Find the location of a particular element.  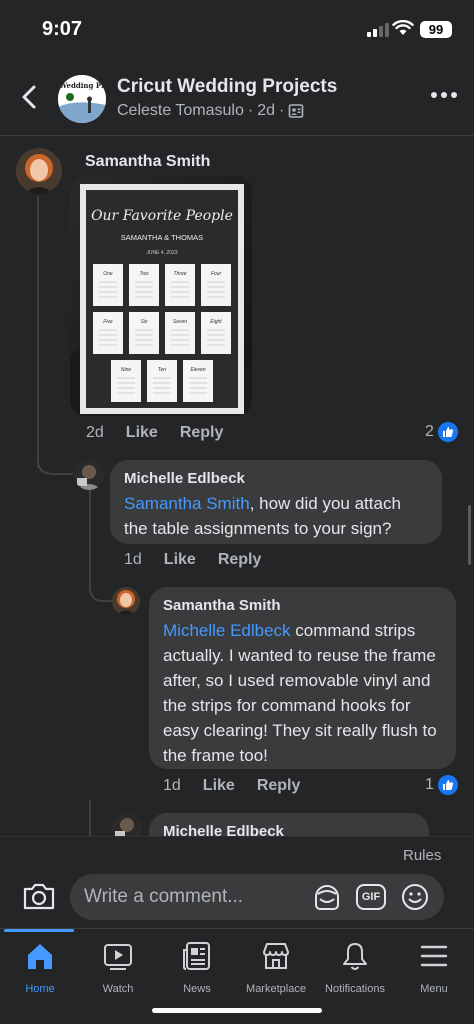

scrollbar is located at coordinates (469, 535).